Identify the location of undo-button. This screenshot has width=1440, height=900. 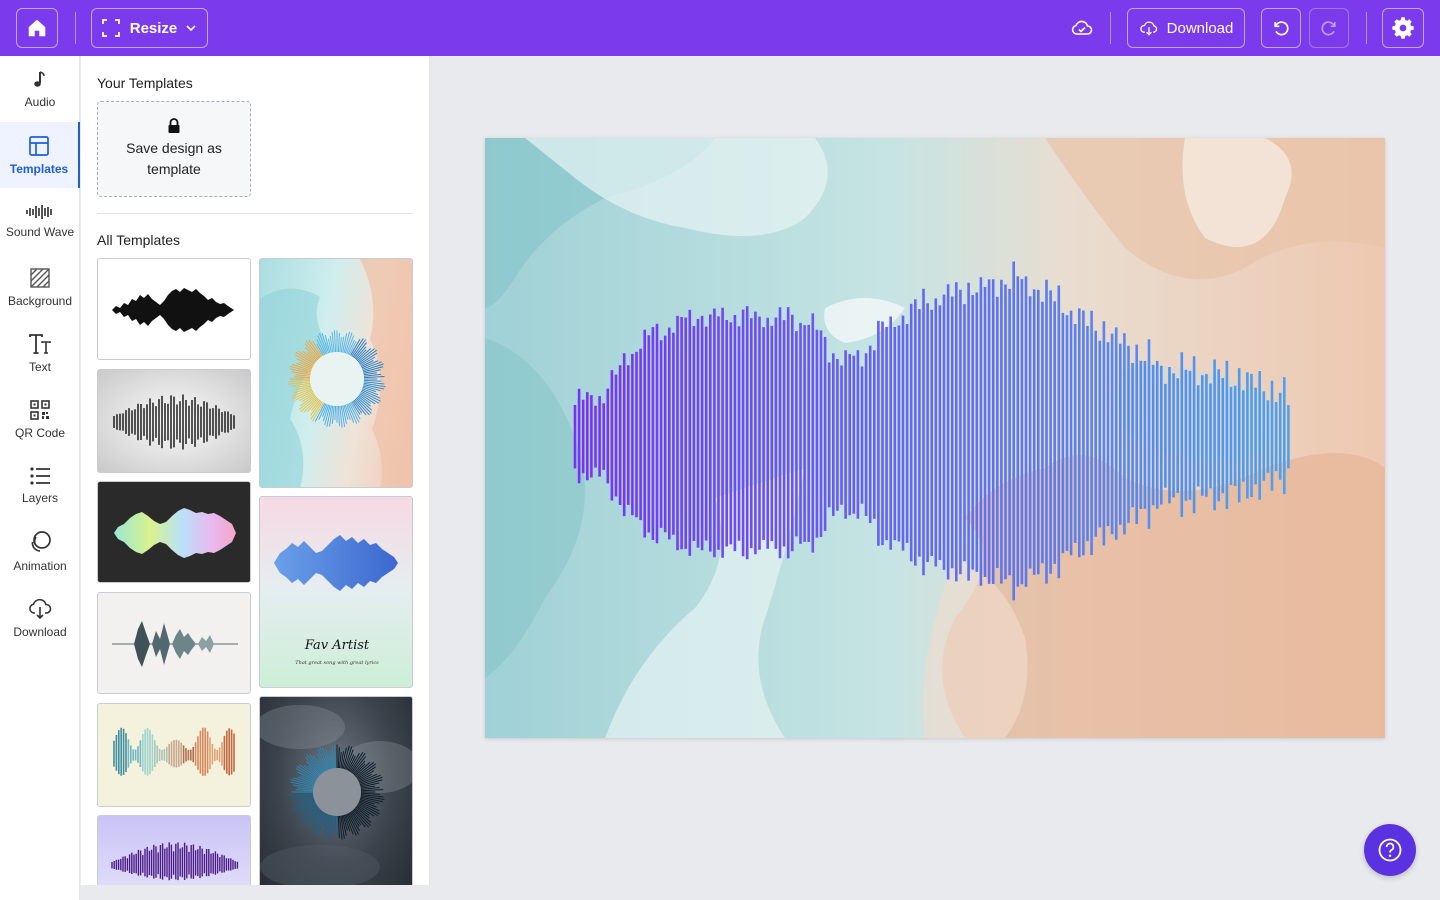
(1281, 28).